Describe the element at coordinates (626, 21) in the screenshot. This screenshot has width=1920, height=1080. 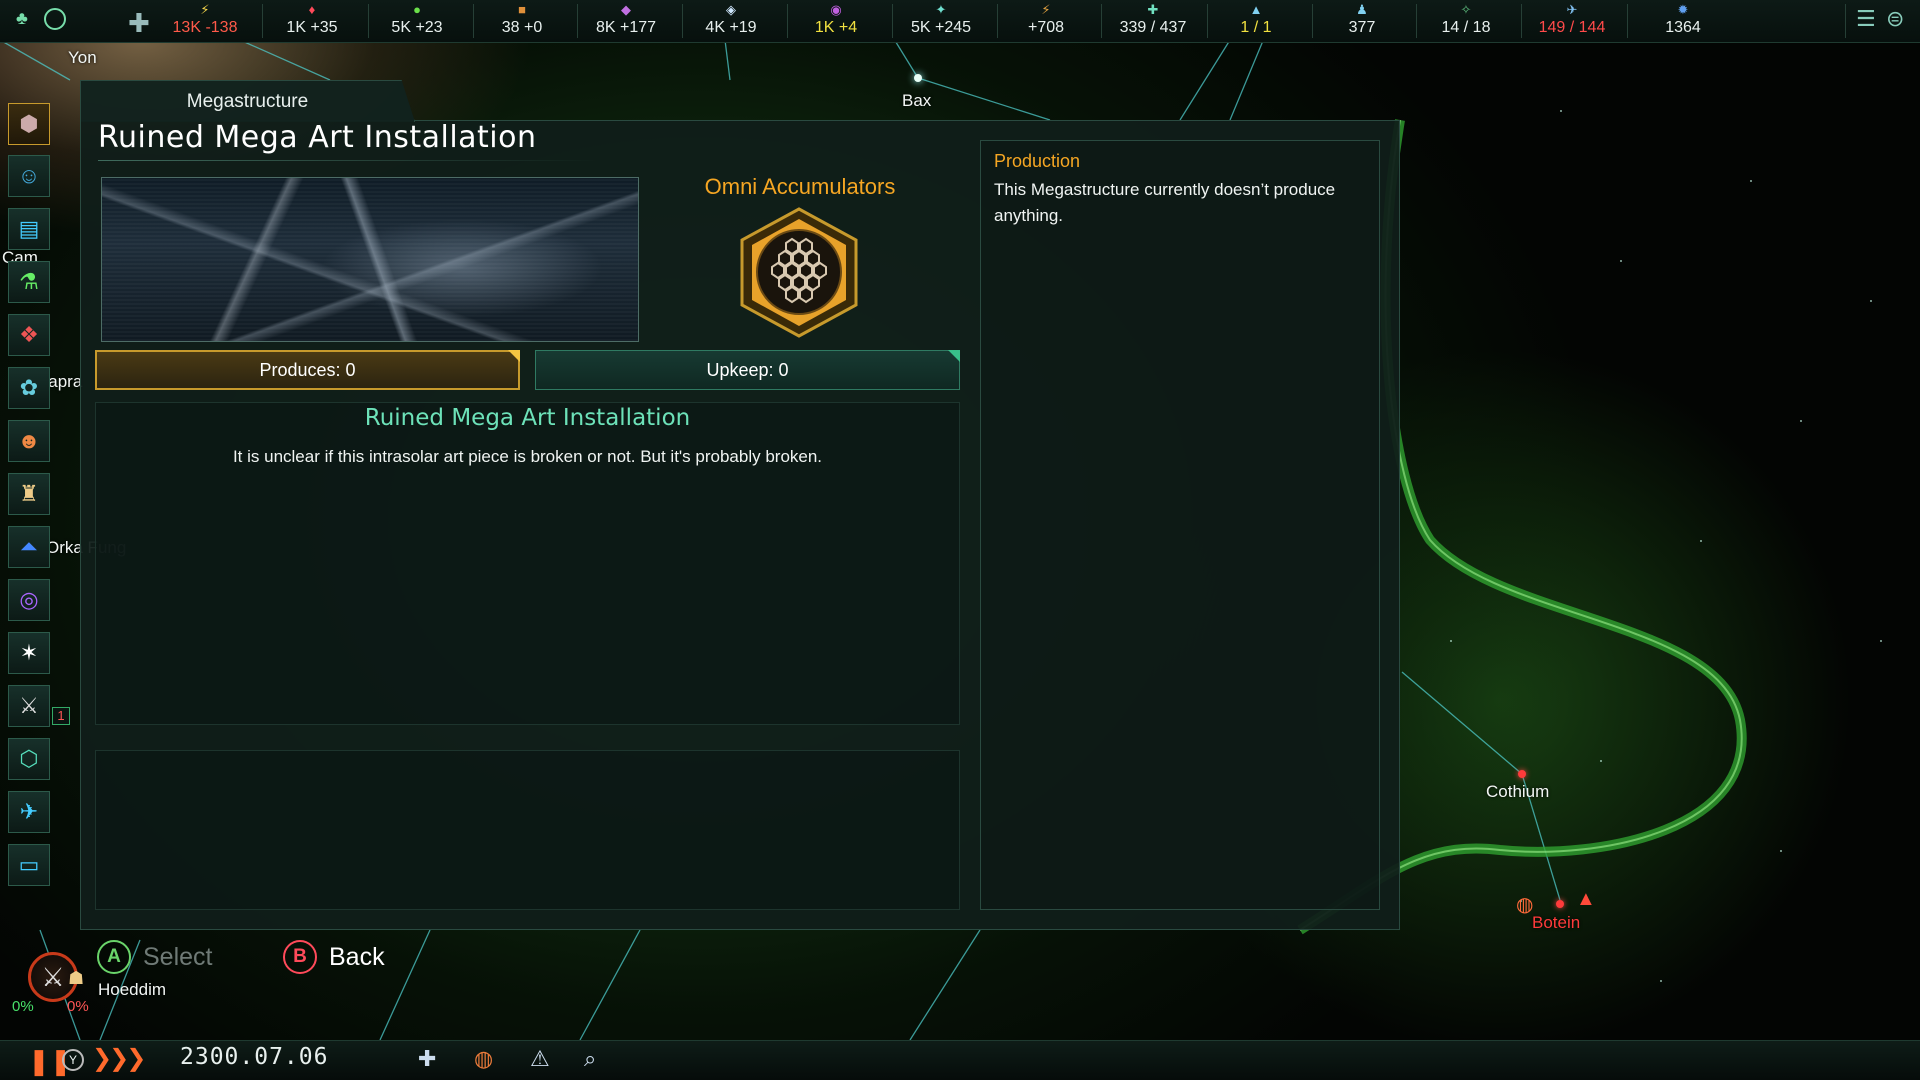
I see `resource-alloys: ◆ 8K +177` at that location.